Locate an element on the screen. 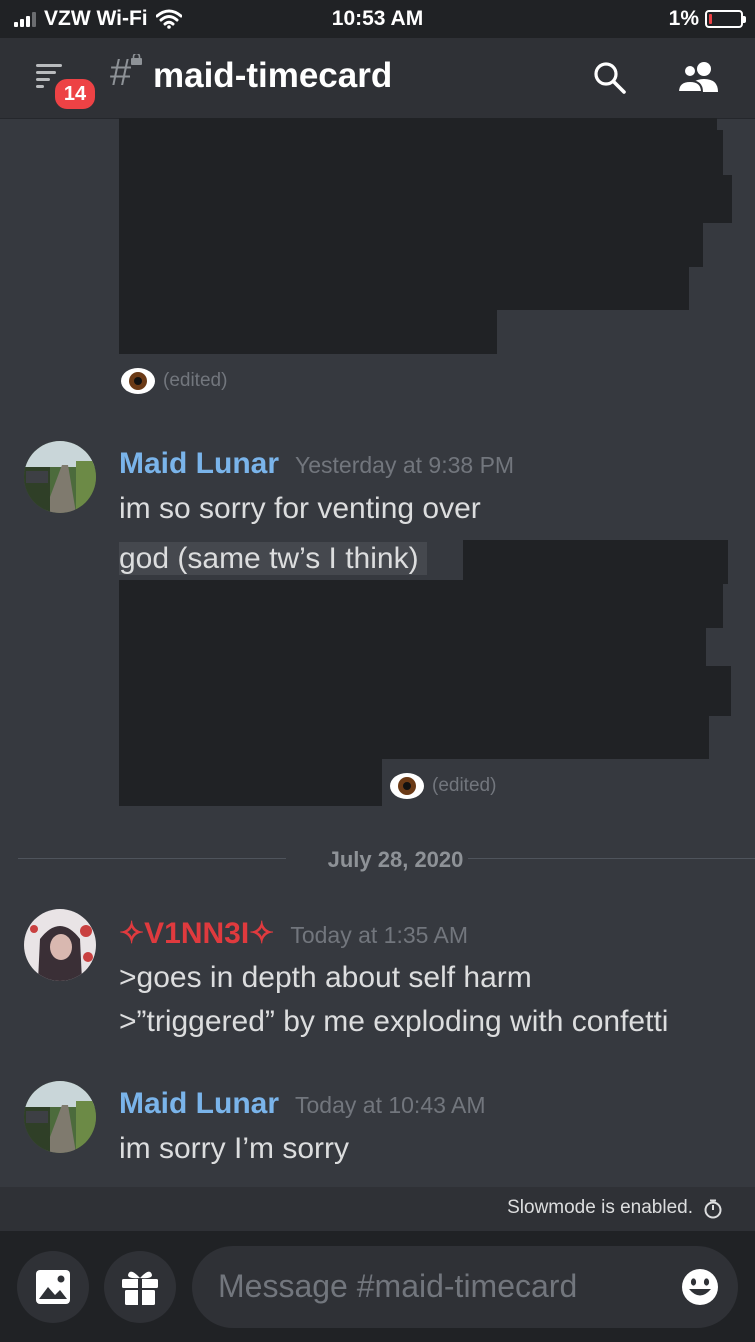 This screenshot has width=755, height=1342. battery-percent: 1% is located at coordinates (683, 18).